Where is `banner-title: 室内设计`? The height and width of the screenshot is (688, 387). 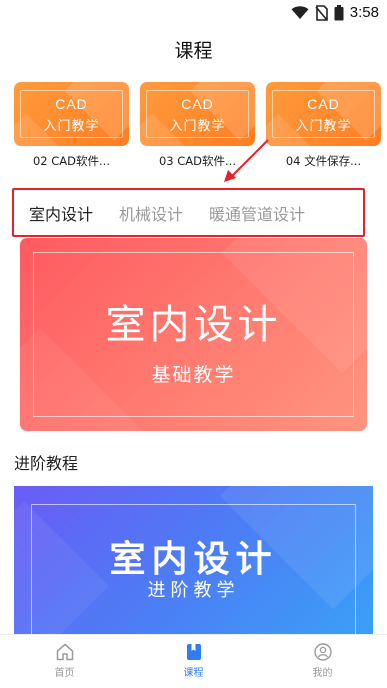
banner-title: 室内设计 is located at coordinates (193, 325).